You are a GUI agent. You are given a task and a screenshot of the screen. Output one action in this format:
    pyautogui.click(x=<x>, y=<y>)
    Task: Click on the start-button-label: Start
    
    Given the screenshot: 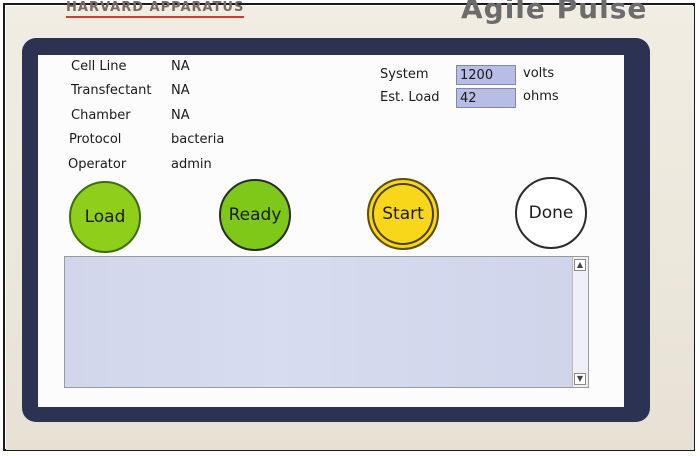 What is the action you would take?
    pyautogui.click(x=403, y=214)
    